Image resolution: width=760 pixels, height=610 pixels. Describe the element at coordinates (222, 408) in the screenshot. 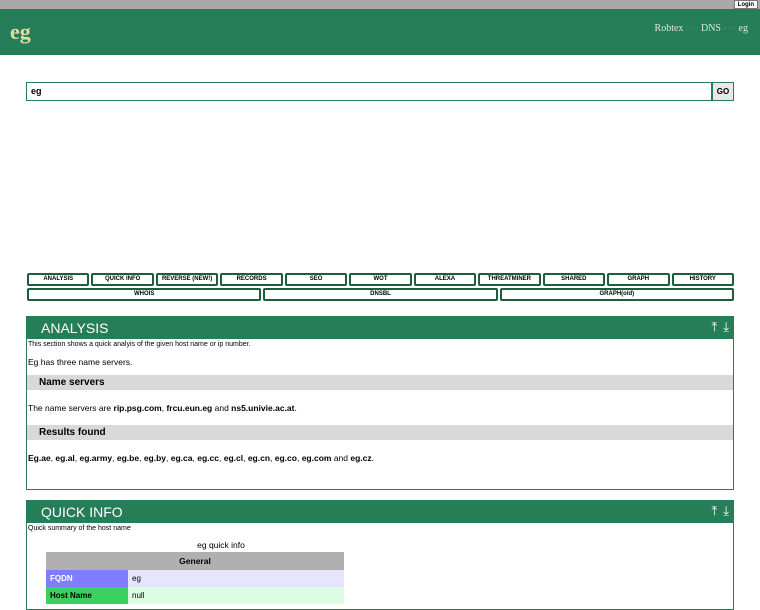

I see `ns-separator: and` at that location.